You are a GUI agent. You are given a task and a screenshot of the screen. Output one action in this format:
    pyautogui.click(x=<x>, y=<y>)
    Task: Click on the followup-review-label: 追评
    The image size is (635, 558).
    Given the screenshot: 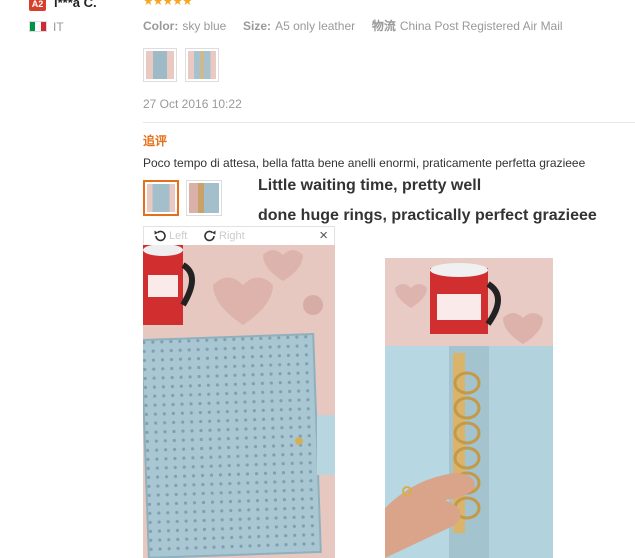 What is the action you would take?
    pyautogui.click(x=155, y=141)
    